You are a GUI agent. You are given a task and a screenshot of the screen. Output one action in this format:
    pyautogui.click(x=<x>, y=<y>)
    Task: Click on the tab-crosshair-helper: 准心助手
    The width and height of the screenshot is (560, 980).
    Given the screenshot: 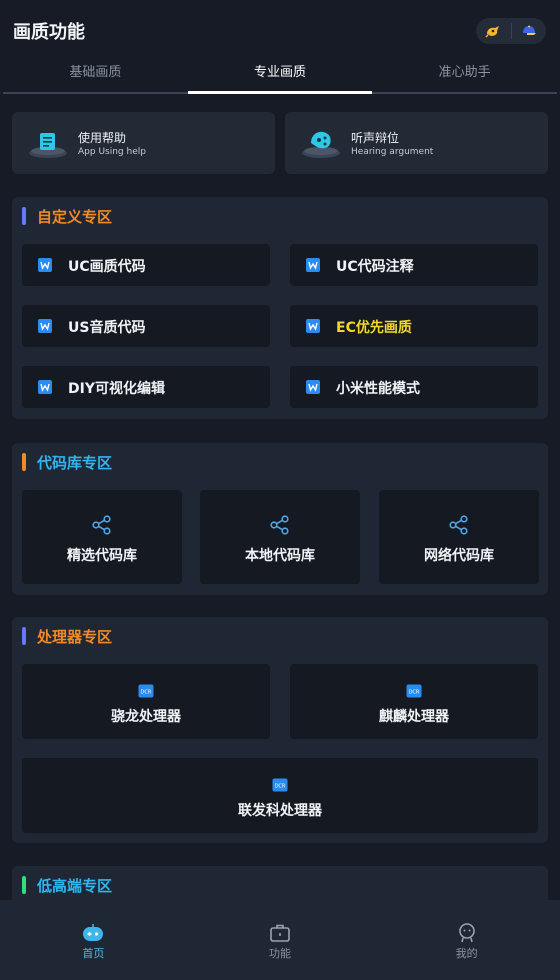 What is the action you would take?
    pyautogui.click(x=464, y=75)
    